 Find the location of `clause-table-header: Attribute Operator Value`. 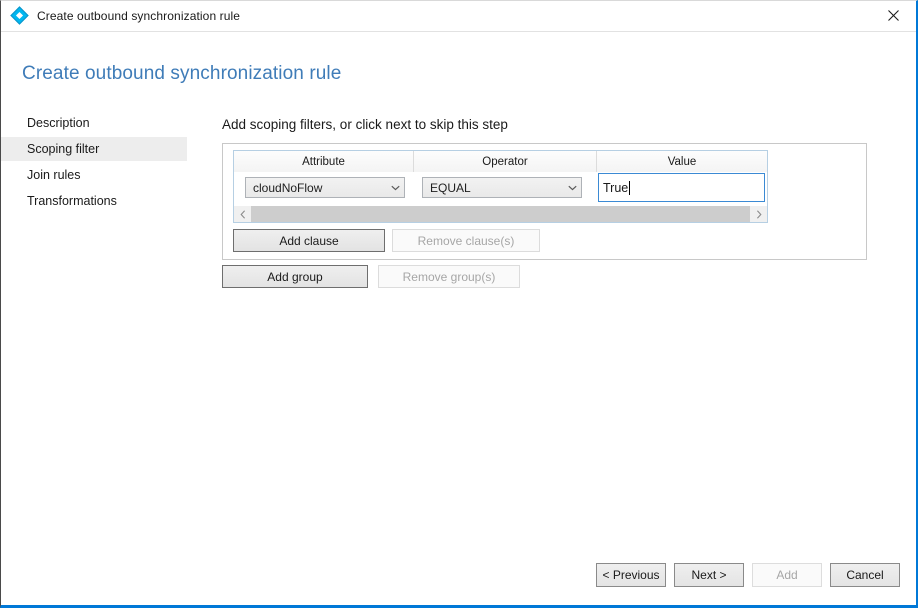

clause-table-header: Attribute Operator Value is located at coordinates (500, 161).